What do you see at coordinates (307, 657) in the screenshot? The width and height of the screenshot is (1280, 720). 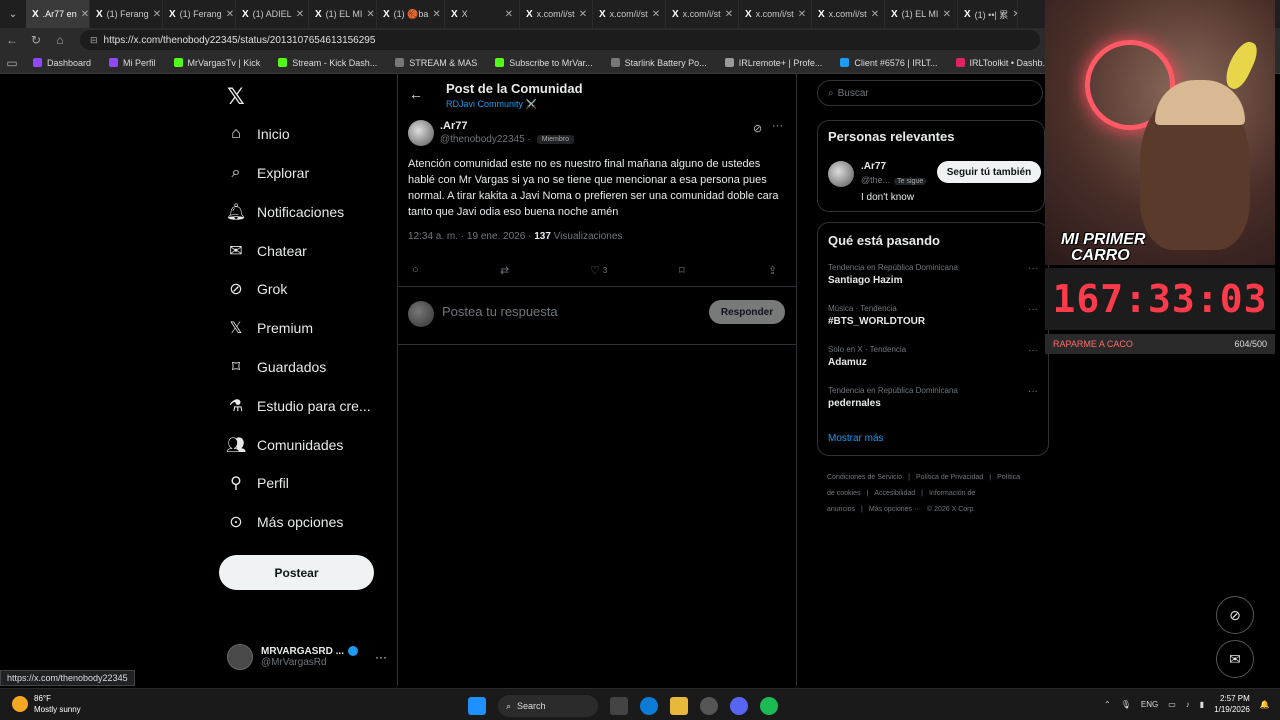 I see `account-switcher: MRVARGASRD ... @MrVargasRd ···` at bounding box center [307, 657].